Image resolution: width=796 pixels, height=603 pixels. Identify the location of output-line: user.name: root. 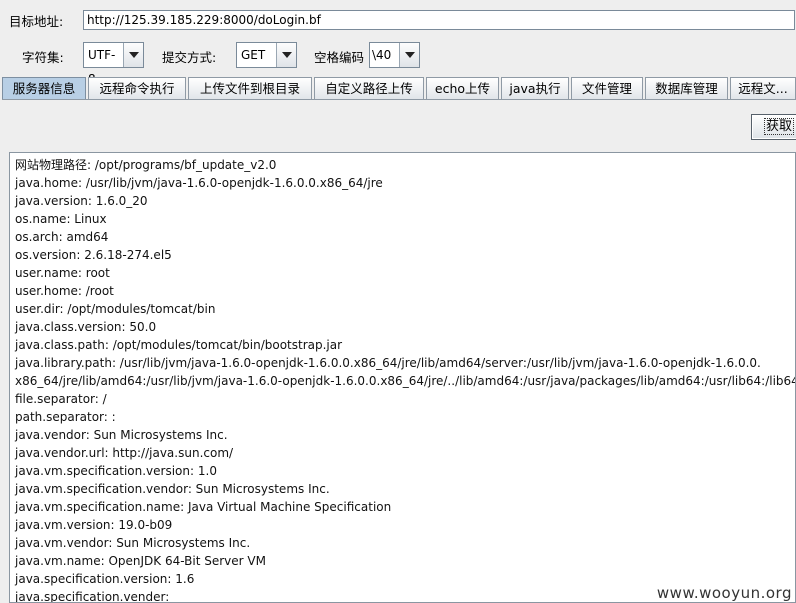
(62, 273).